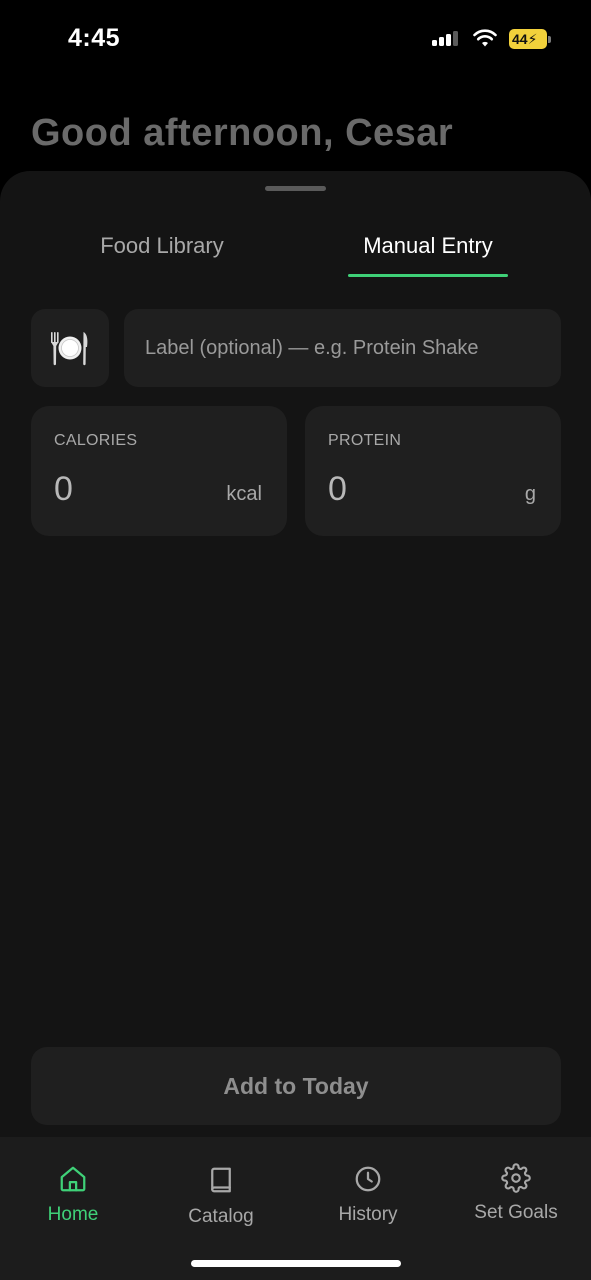 The height and width of the screenshot is (1280, 591). I want to click on label-input, so click(342, 348).